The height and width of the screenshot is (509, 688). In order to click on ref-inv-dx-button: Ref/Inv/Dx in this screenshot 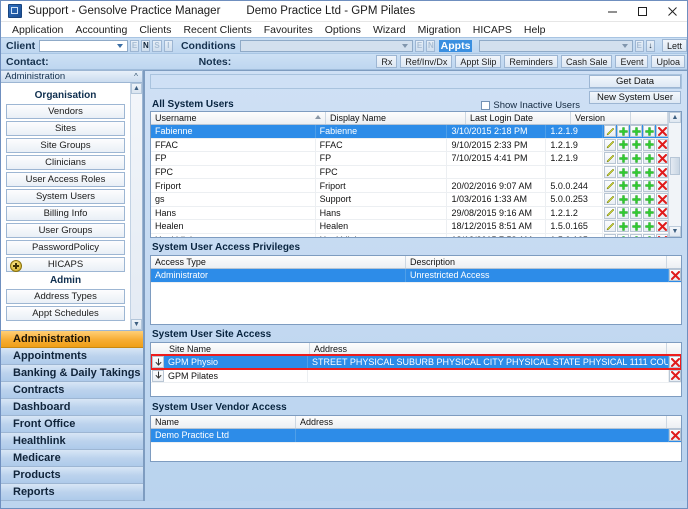, I will do `click(426, 61)`.